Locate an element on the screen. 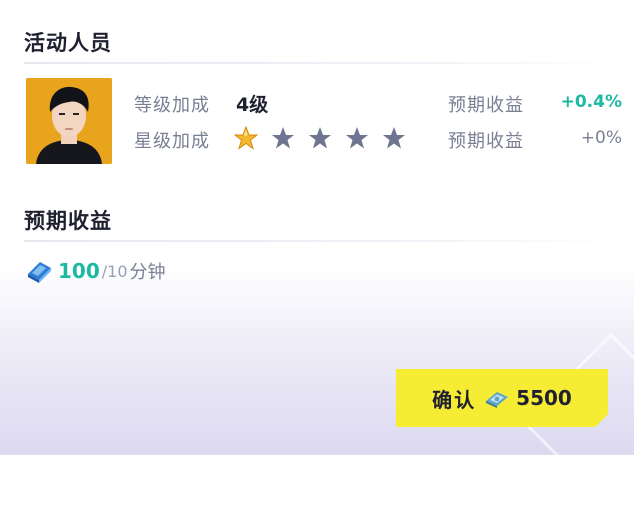  star-bonus-label: 星级加成 is located at coordinates (172, 141).